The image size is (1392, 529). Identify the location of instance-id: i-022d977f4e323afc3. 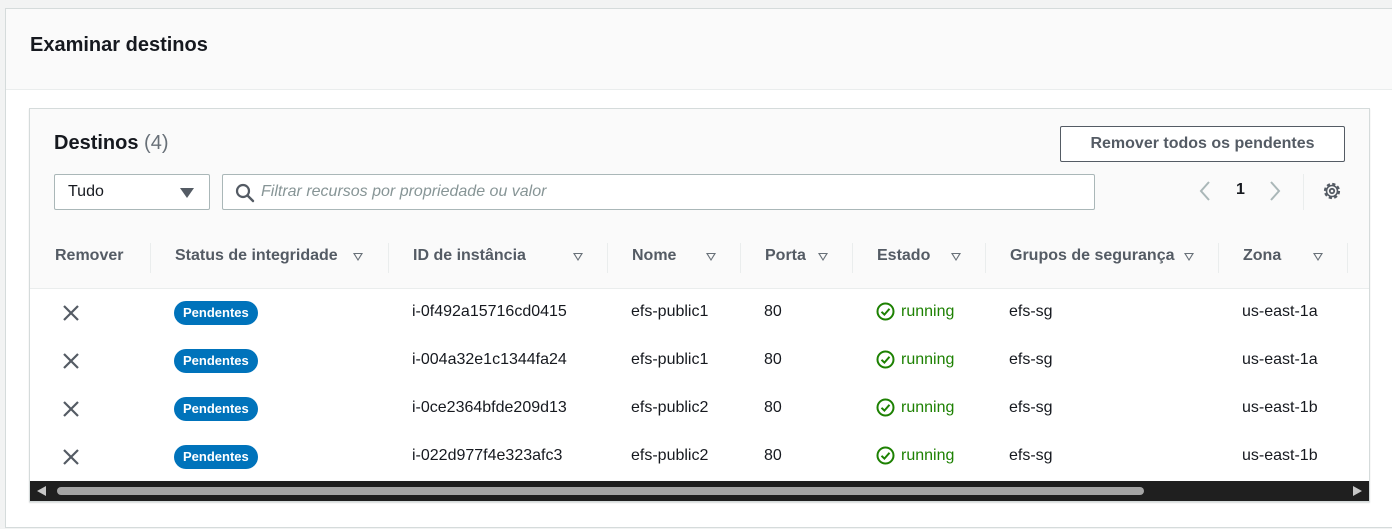
(487, 455).